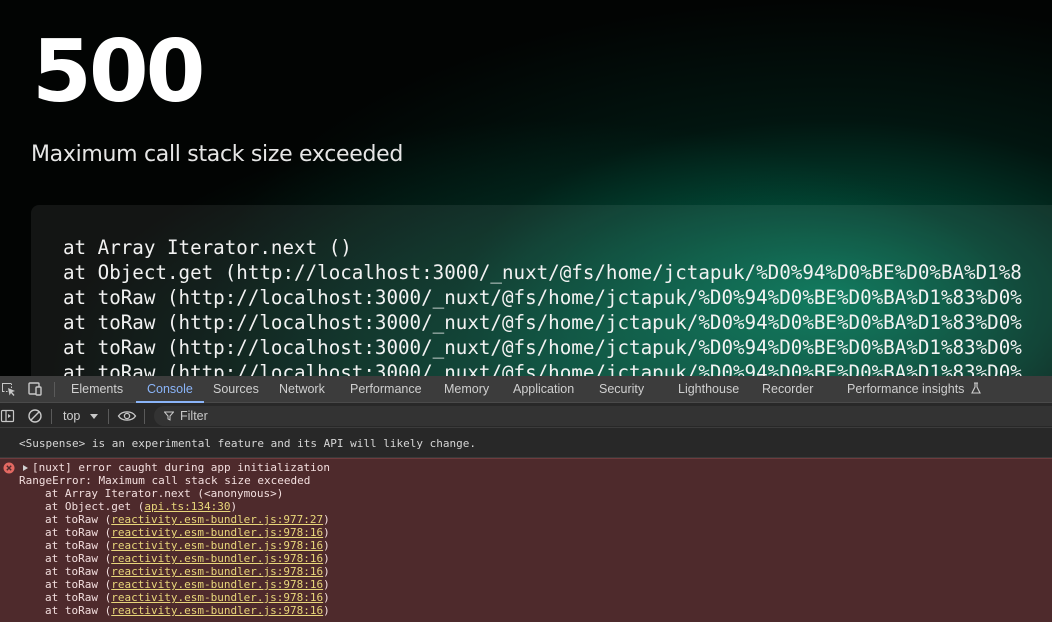 Image resolution: width=1052 pixels, height=622 pixels. Describe the element at coordinates (906, 389) in the screenshot. I see `tab-performance-insights-label: Performance insights` at that location.